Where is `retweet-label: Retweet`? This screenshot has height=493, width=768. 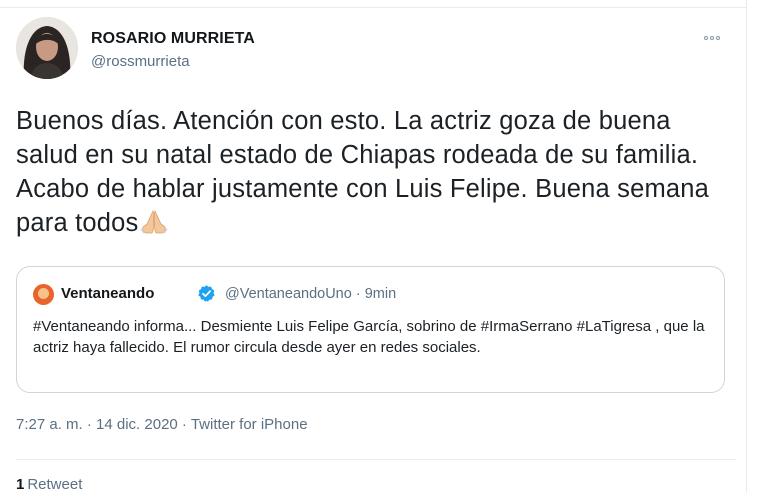
retweet-label: Retweet is located at coordinates (55, 484).